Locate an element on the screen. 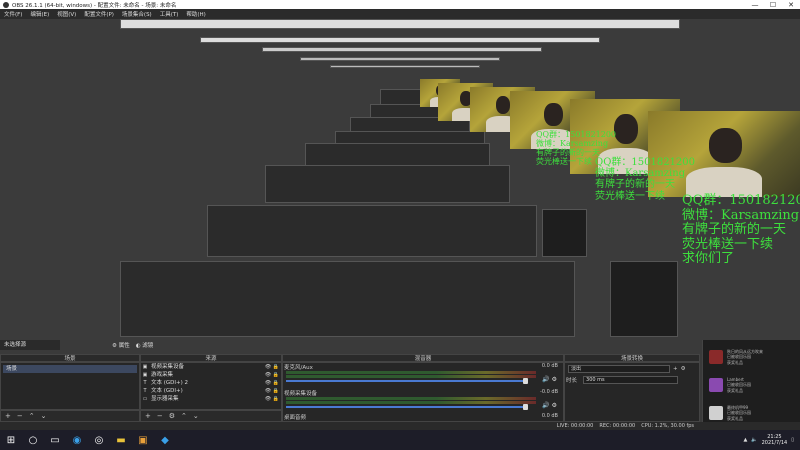  windows-taskbar: ⊞ ○ ▭ ◉ ◎ ▬ ▣ ◆ ▲ 🔈 21:25 2021/7/14 ▯ is located at coordinates (400, 440).